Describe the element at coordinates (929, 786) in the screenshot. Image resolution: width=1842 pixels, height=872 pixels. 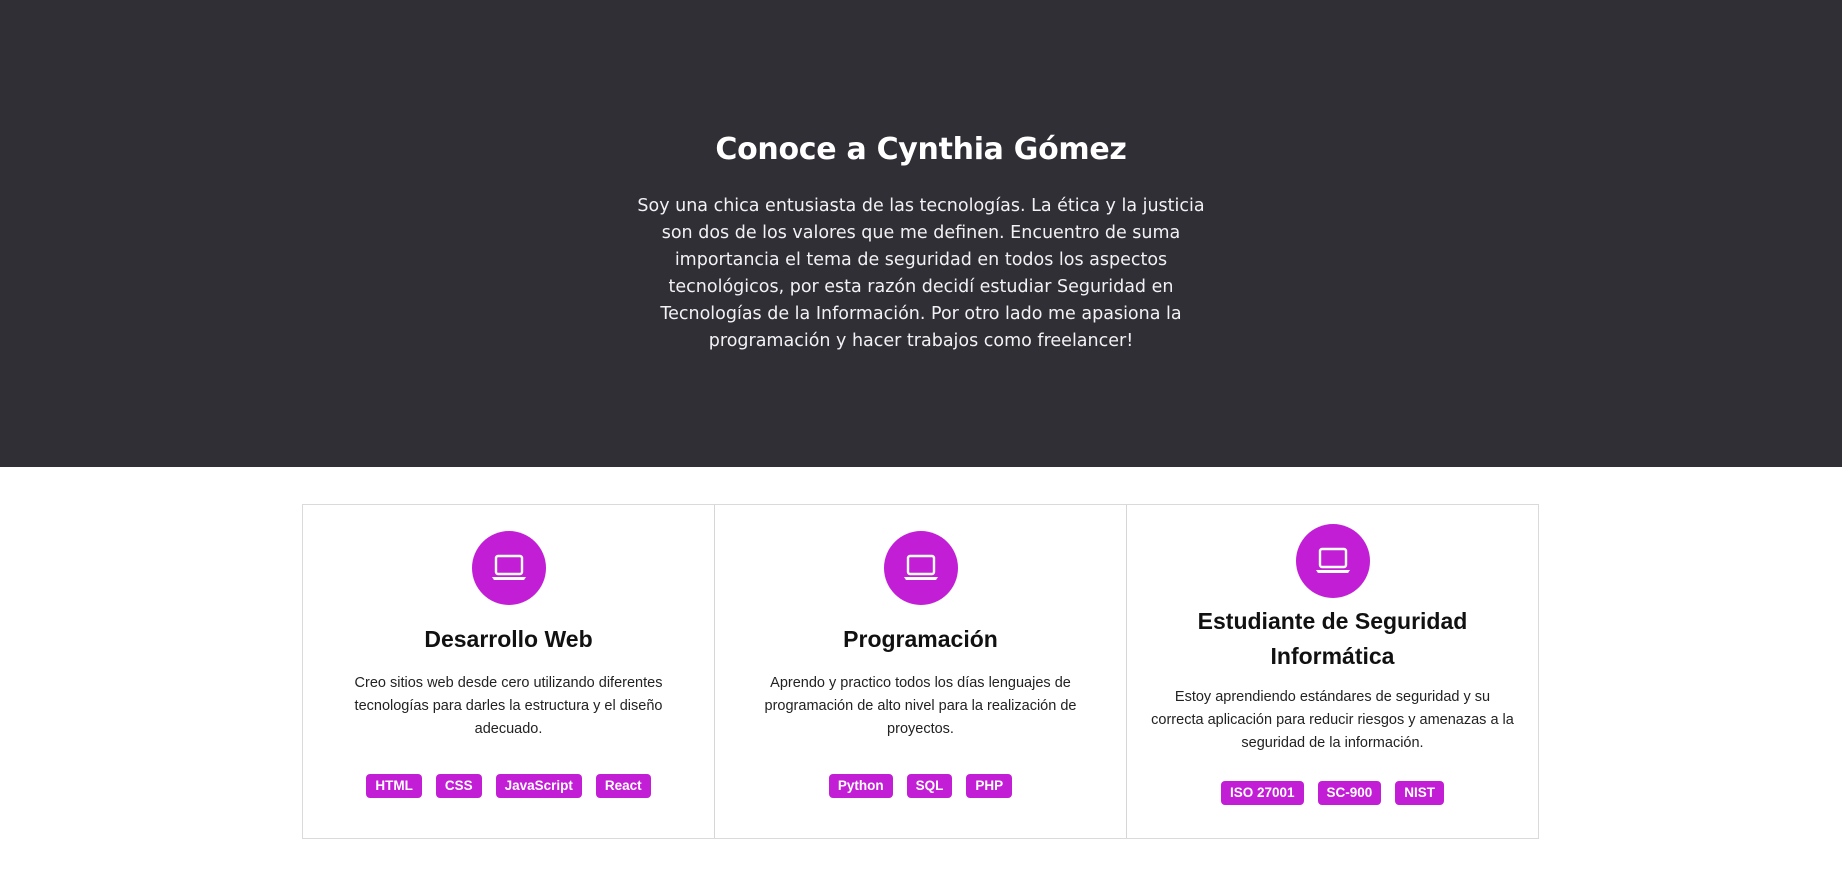
I see `tag-sql: SQL` at that location.